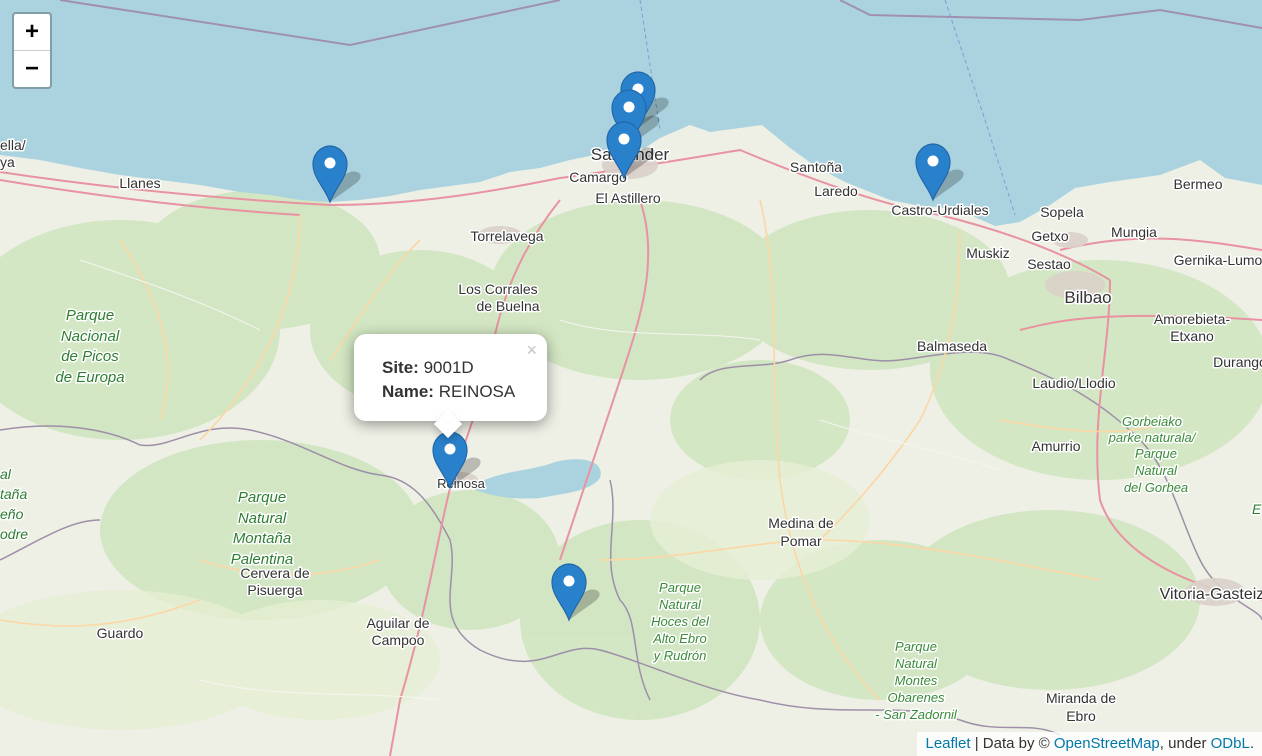  Describe the element at coordinates (1012, 743) in the screenshot. I see `attribution-sep1: | Data by ©` at that location.